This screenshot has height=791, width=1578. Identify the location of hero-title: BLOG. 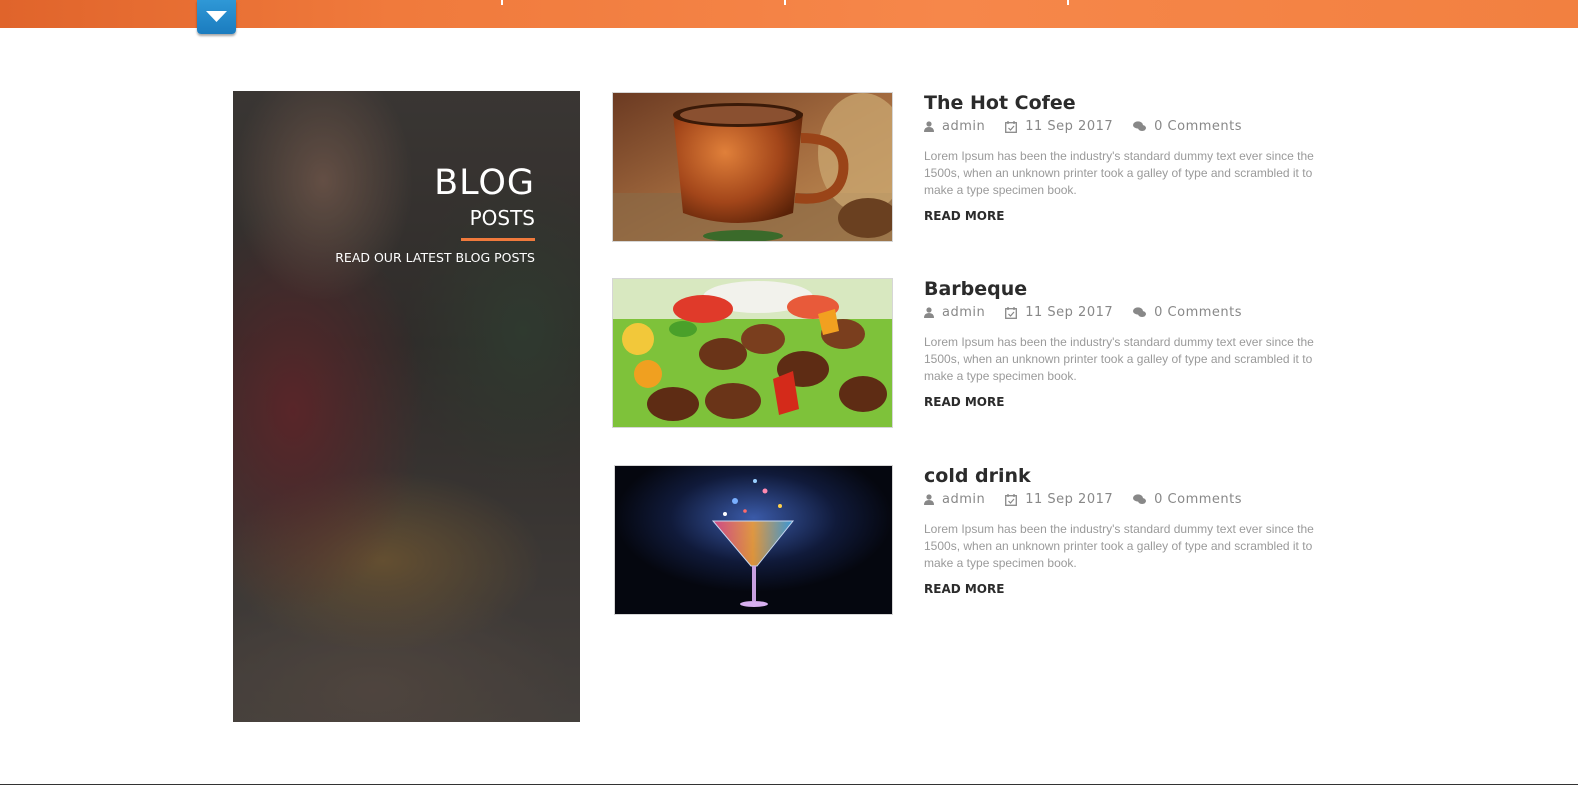
(484, 183).